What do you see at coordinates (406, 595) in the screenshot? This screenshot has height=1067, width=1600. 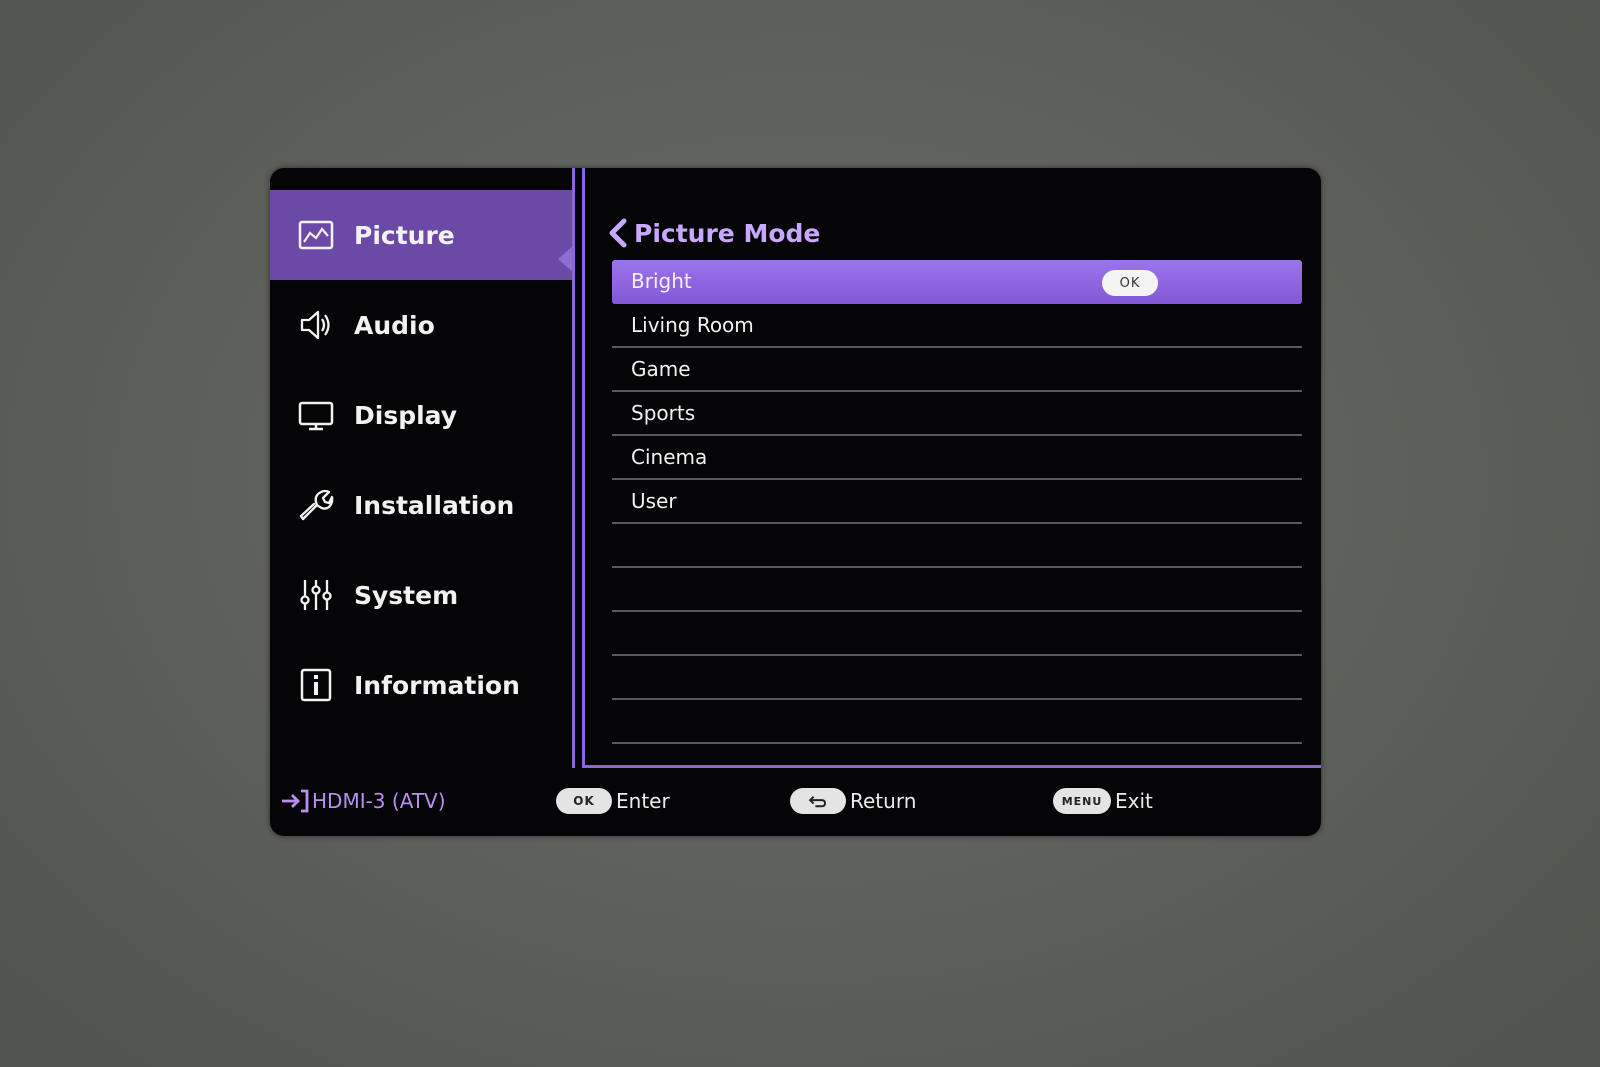 I see `sidebar-item-label: System` at bounding box center [406, 595].